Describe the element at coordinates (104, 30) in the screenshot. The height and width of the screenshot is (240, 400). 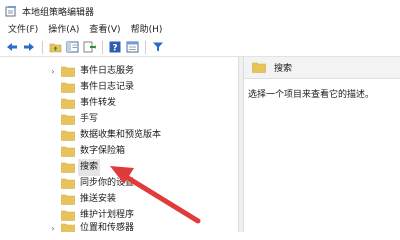
I see `menu-view: 查看(V)` at that location.